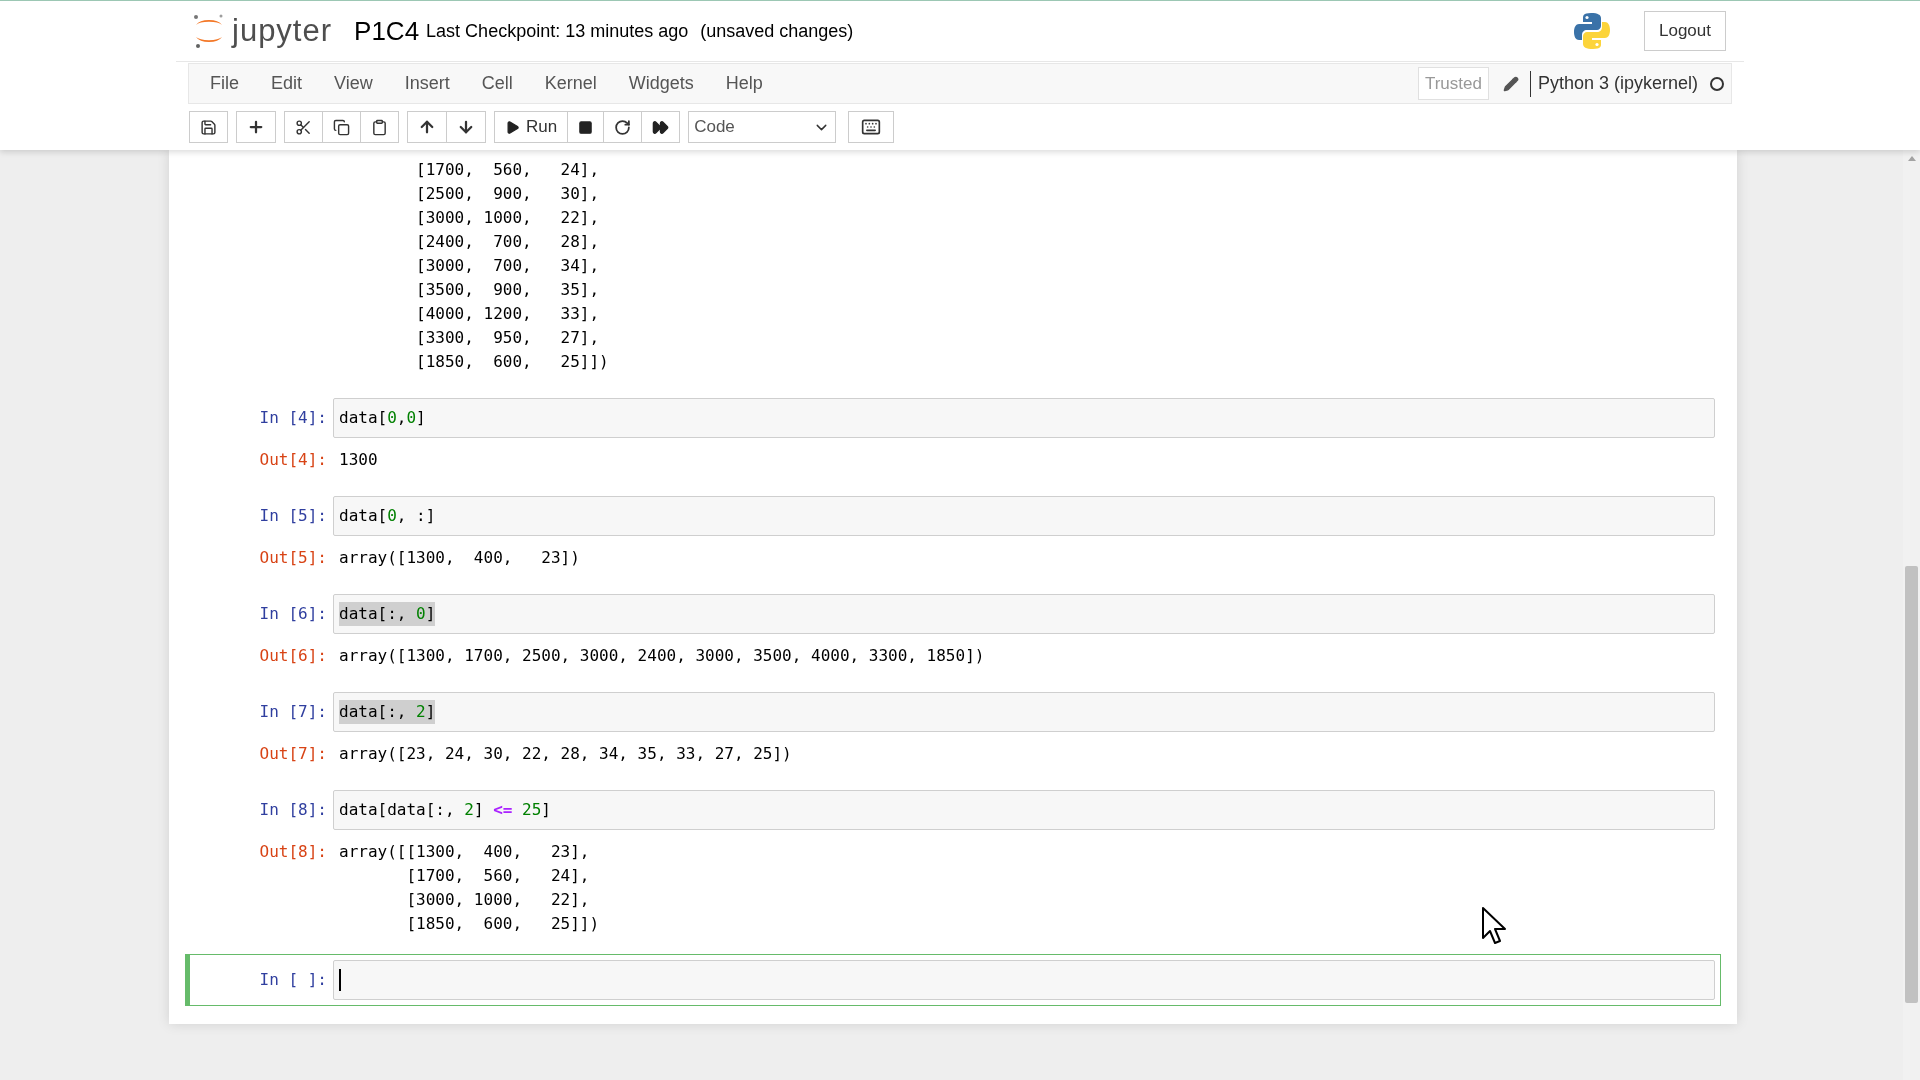 This screenshot has height=1080, width=1920. Describe the element at coordinates (777, 31) in the screenshot. I see `autosave-status: (unsaved changes)` at that location.